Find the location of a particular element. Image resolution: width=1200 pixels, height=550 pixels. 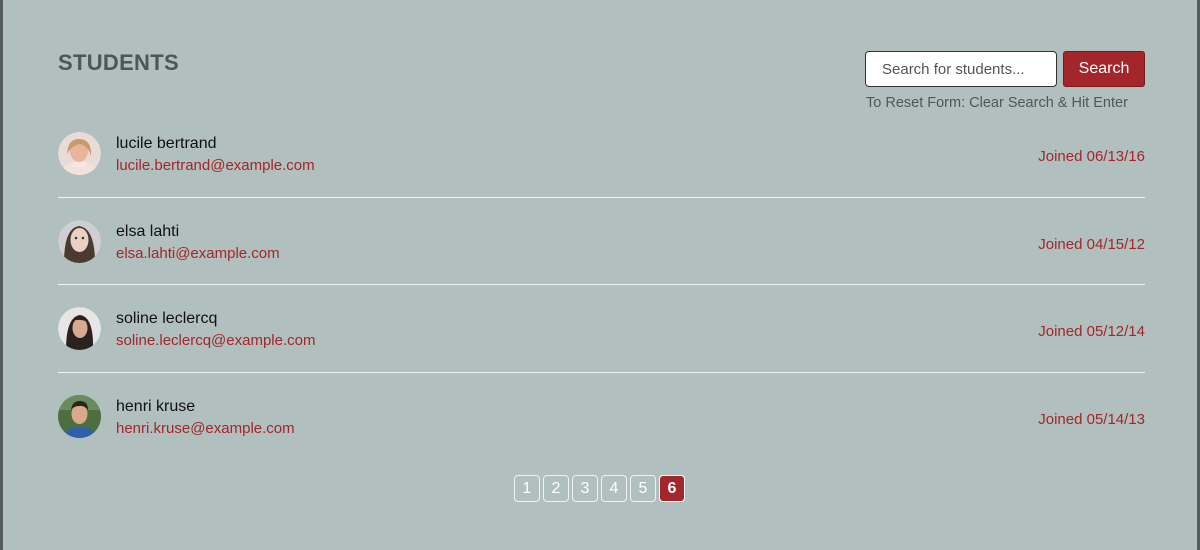

student-email: lucile.bertrand@example.com is located at coordinates (215, 165).